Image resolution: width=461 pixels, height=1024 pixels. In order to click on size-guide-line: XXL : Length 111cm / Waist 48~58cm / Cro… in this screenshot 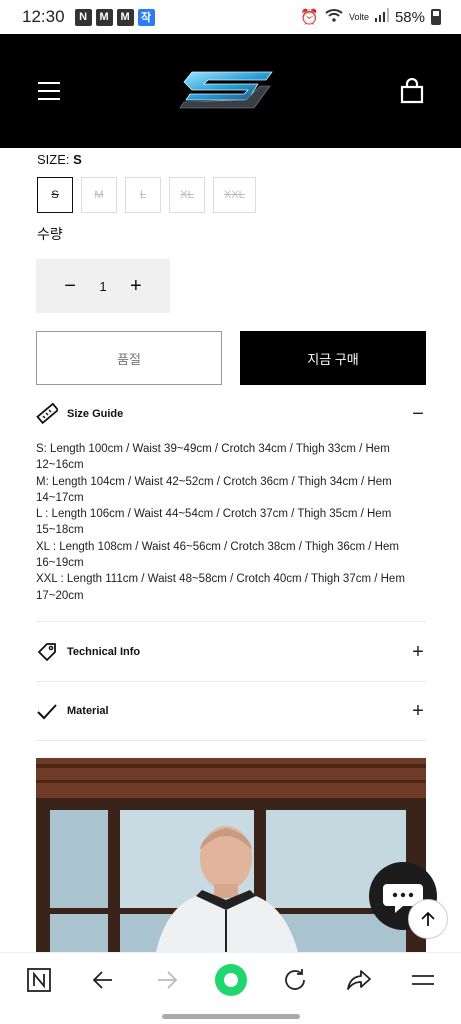, I will do `click(220, 587)`.